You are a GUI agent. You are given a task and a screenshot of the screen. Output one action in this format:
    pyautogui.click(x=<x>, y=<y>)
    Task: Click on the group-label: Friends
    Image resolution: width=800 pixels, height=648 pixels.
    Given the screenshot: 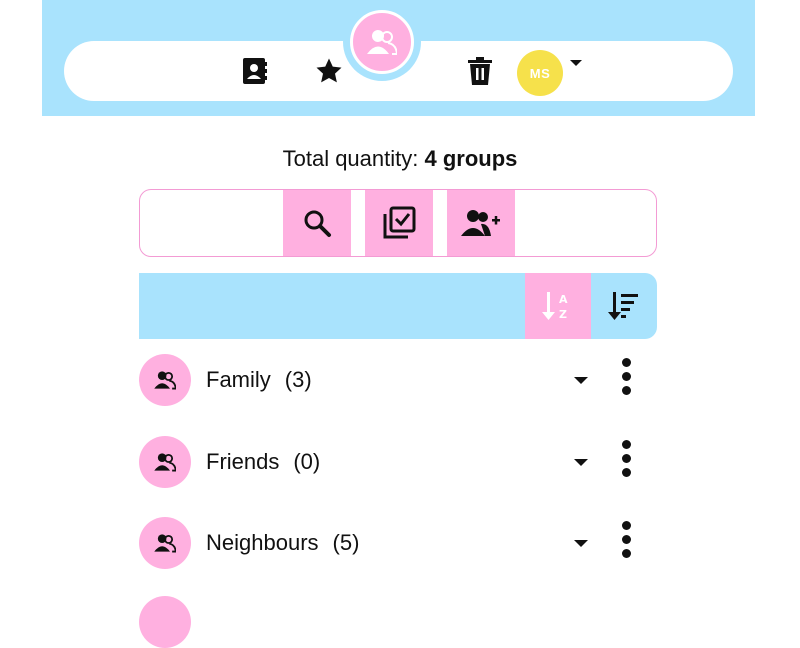 What is the action you would take?
    pyautogui.click(x=243, y=461)
    